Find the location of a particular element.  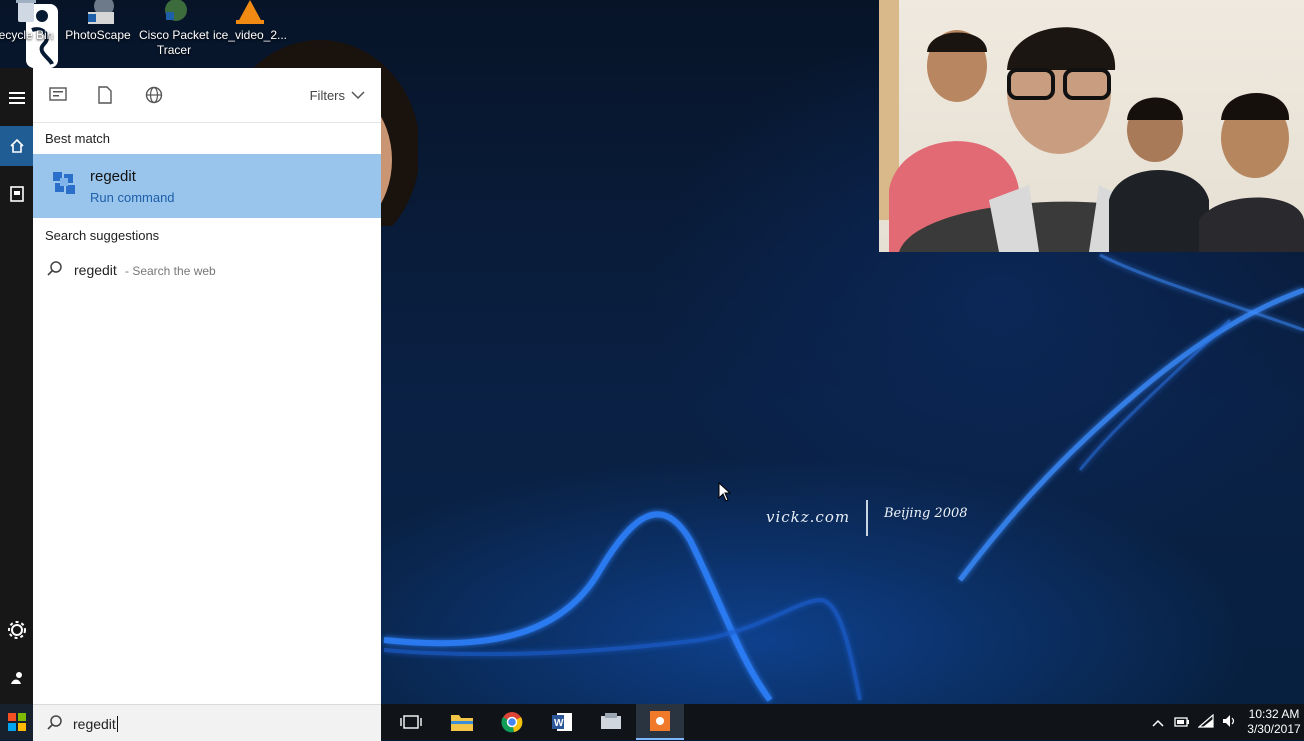

wallpaper-watermark: vickz.com is located at coordinates (808, 517).